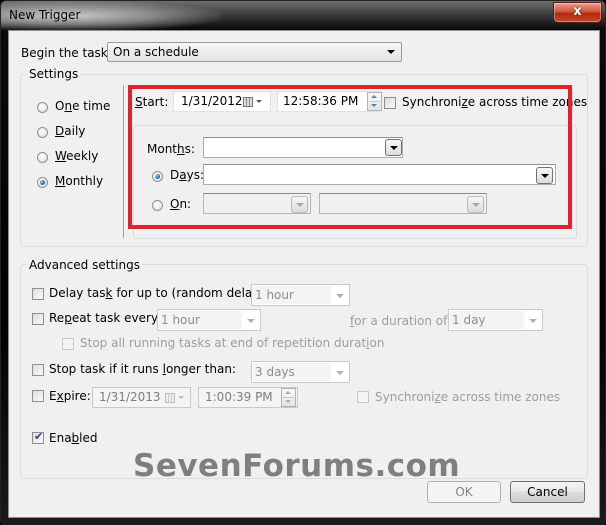 This screenshot has height=525, width=606. What do you see at coordinates (547, 492) in the screenshot?
I see `cancel-button: Cancel` at bounding box center [547, 492].